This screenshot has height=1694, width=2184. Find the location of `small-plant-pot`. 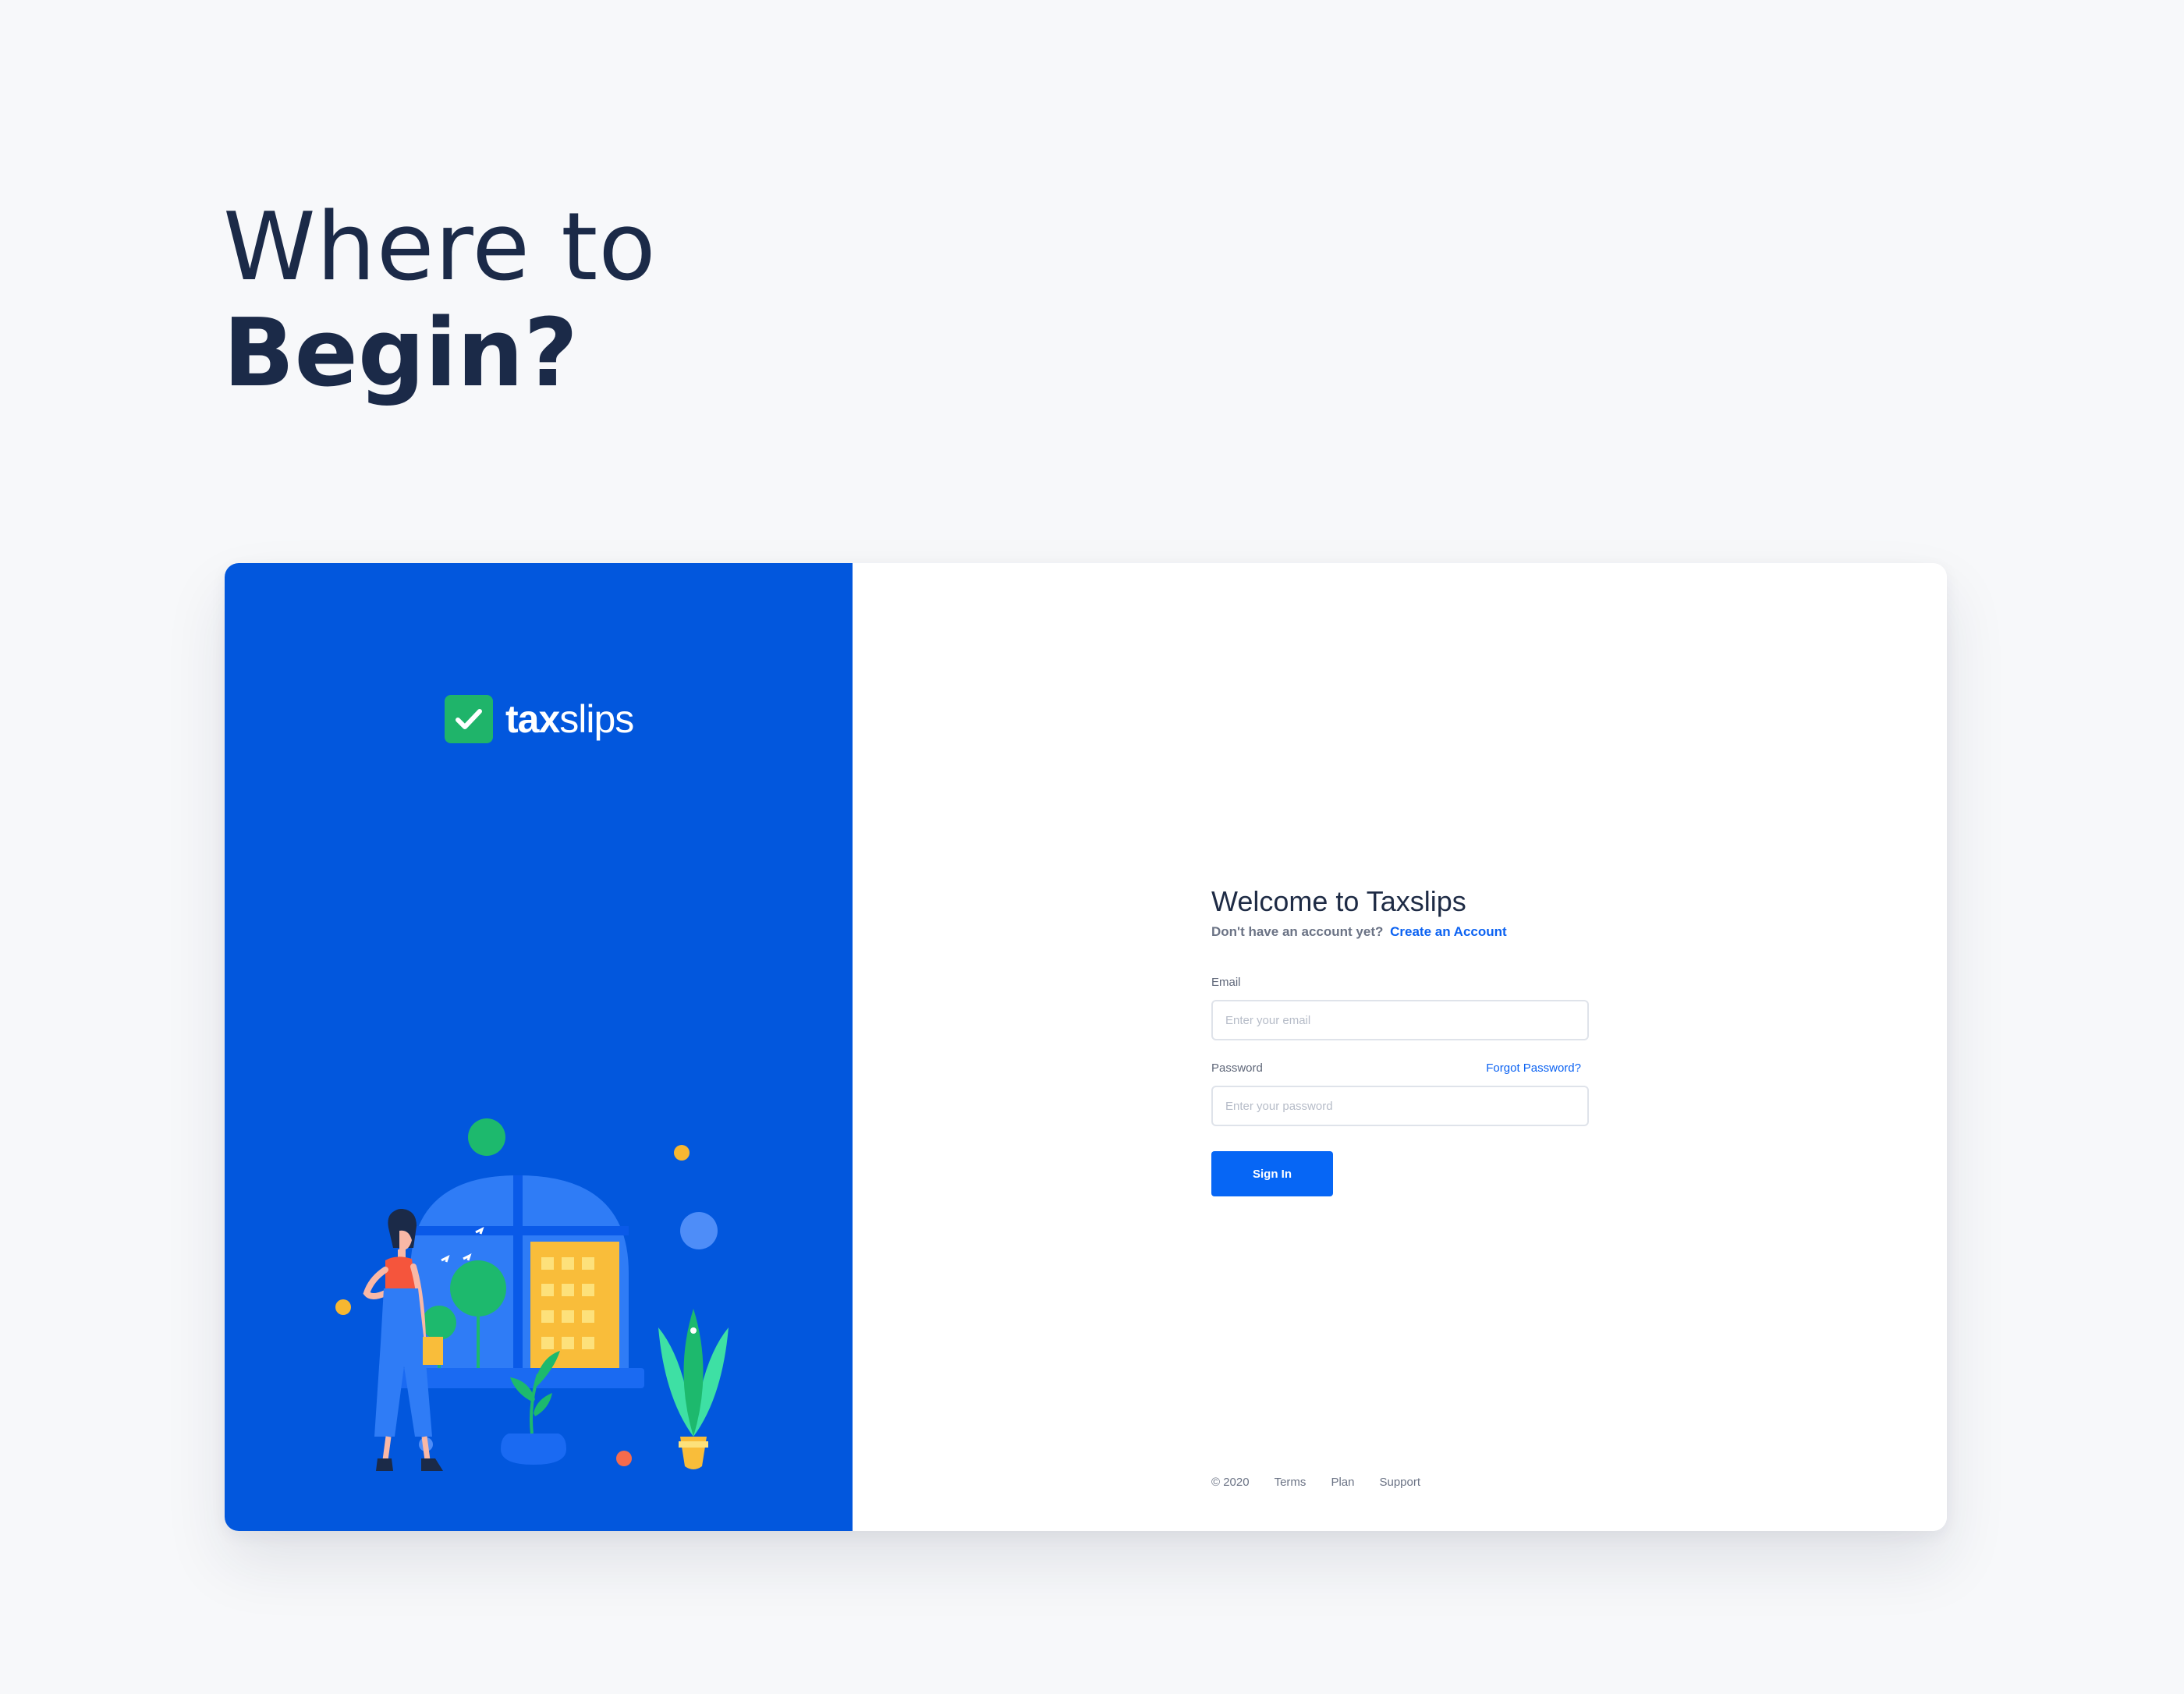

small-plant-pot is located at coordinates (533, 1449).